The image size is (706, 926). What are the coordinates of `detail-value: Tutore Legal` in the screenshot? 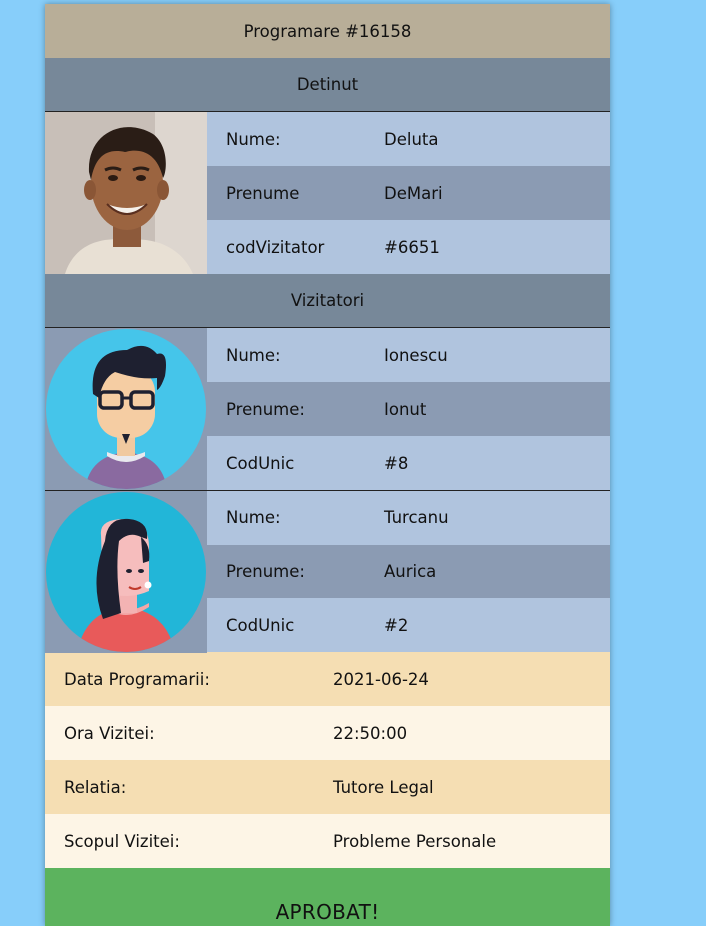 It's located at (383, 787).